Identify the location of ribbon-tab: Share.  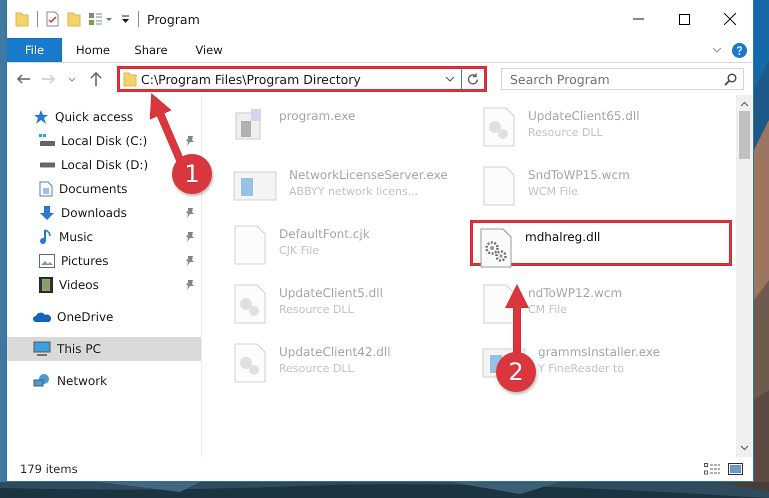
(151, 50).